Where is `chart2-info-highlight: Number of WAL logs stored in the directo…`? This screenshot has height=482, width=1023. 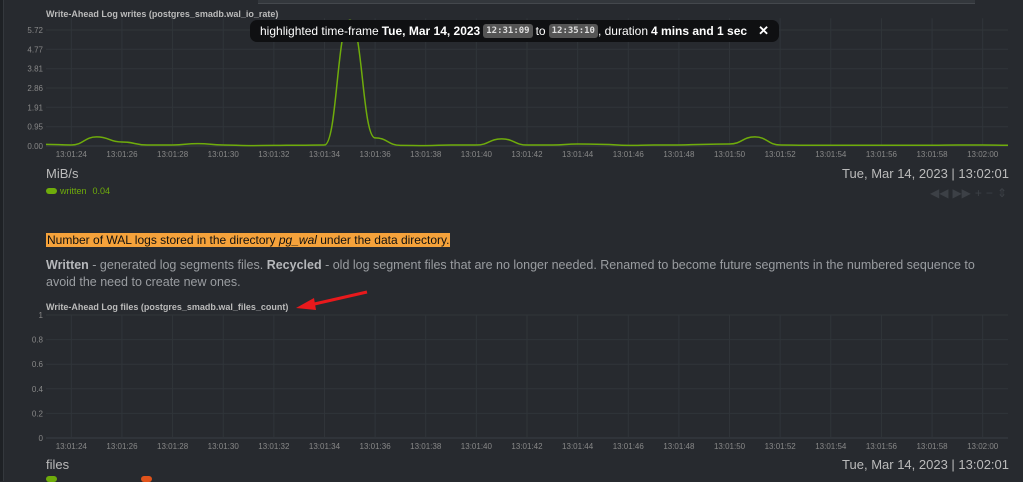
chart2-info-highlight: Number of WAL logs stored in the directo… is located at coordinates (248, 240).